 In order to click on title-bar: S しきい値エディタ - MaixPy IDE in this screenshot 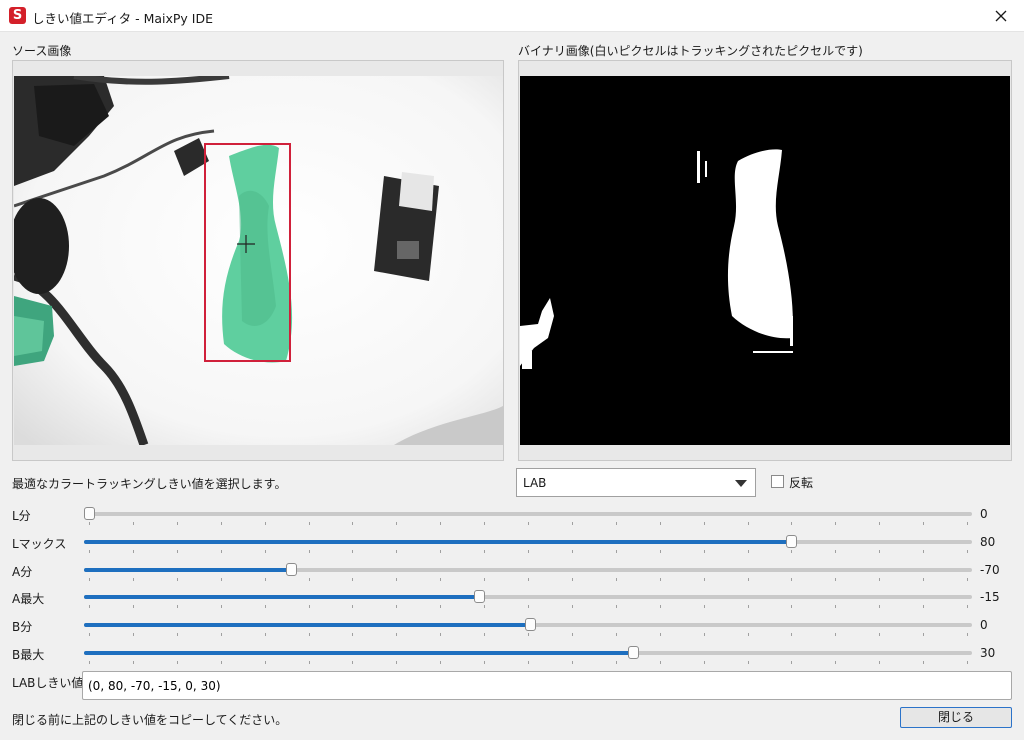, I will do `click(512, 16)`.